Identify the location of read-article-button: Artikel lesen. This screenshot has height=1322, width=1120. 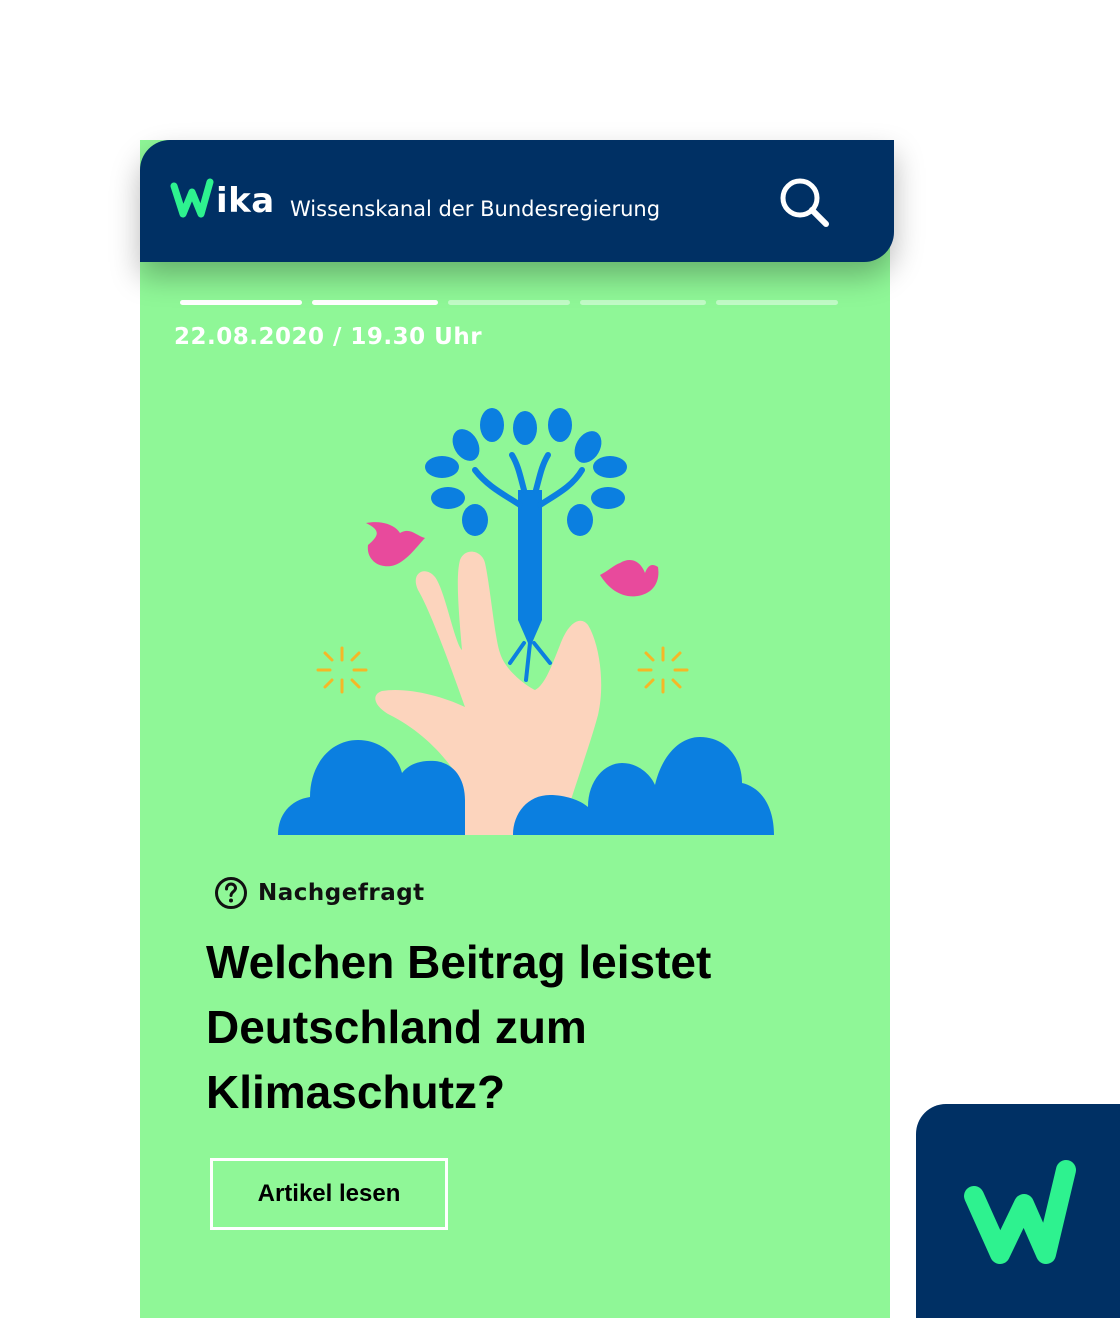
(329, 1194).